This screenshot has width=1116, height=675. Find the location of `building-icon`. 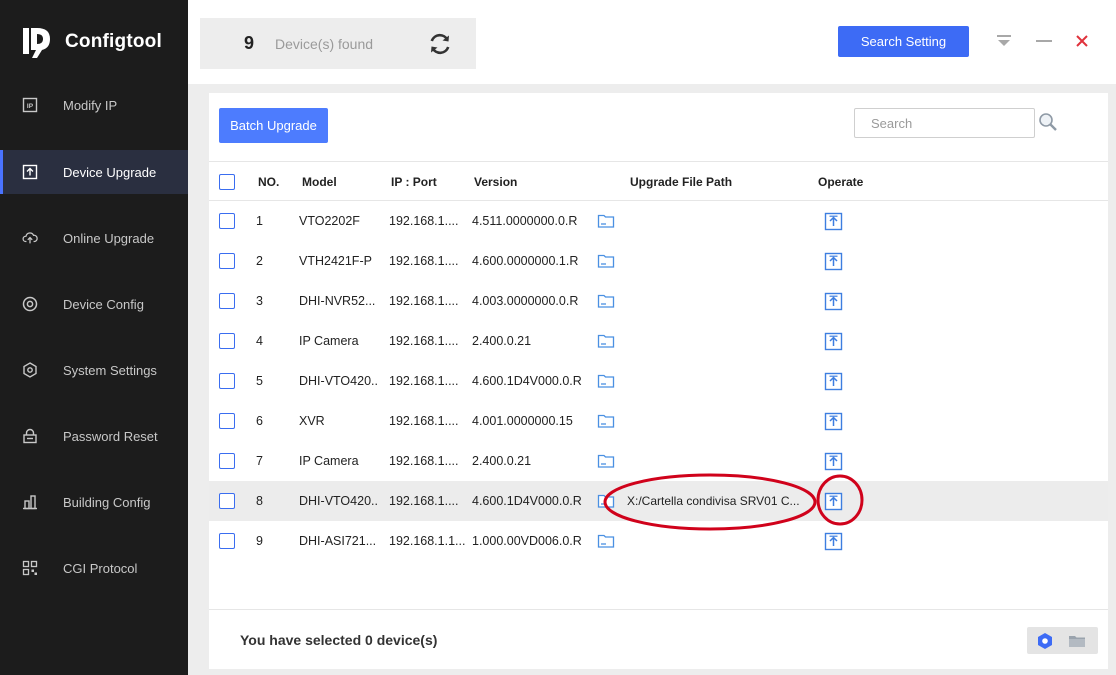

building-icon is located at coordinates (30, 502).